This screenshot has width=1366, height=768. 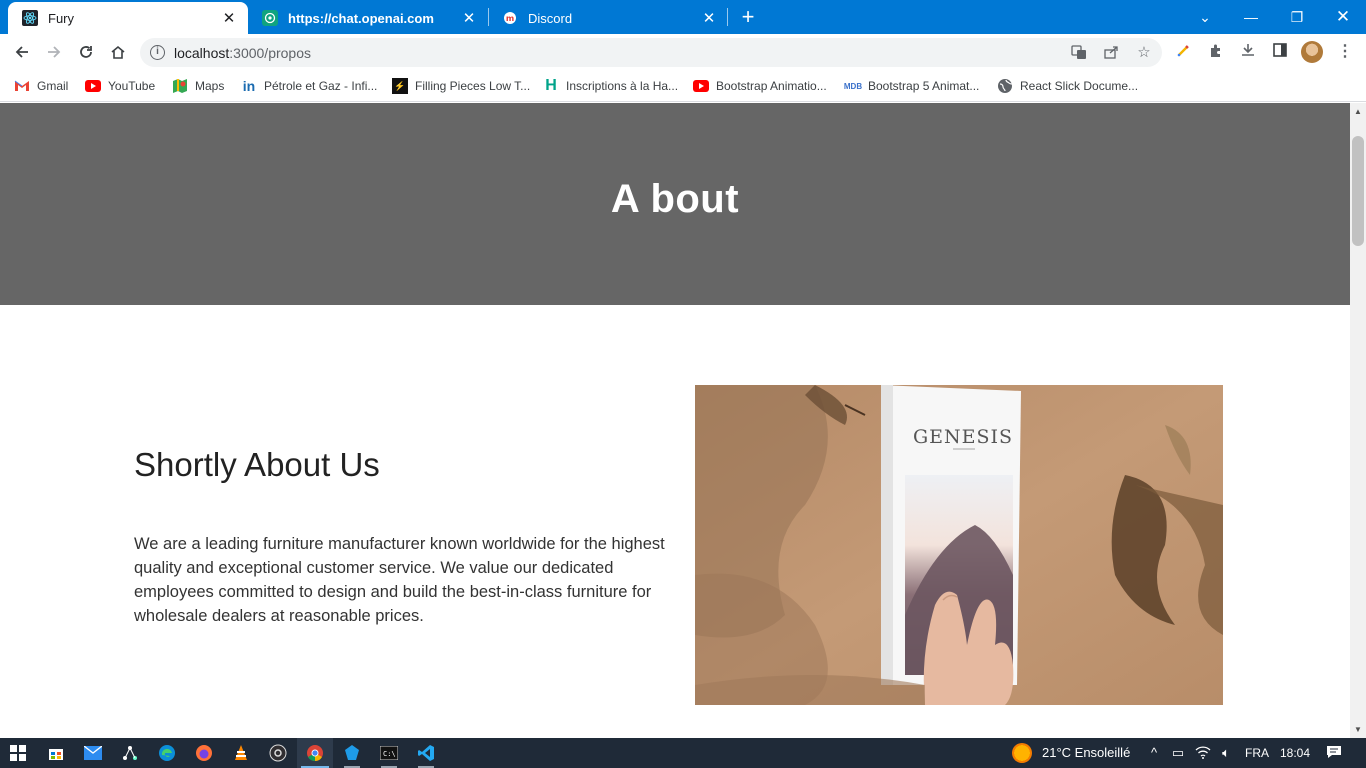 What do you see at coordinates (853, 86) in the screenshot?
I see `mdb-icon: MDB` at bounding box center [853, 86].